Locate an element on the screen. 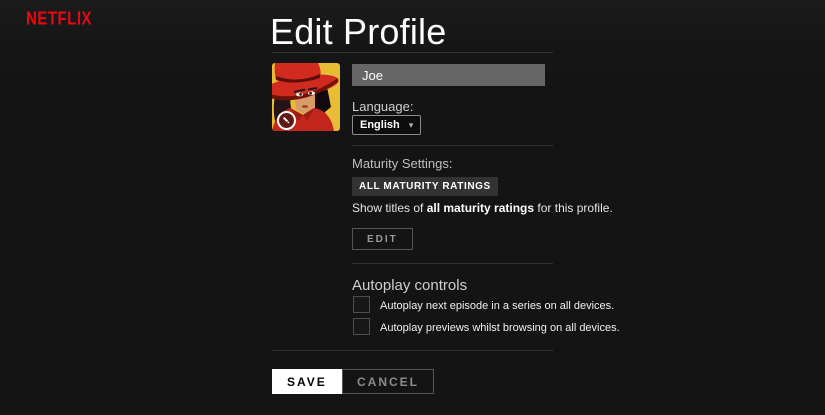 Image resolution: width=825 pixels, height=415 pixels. profile-avatar is located at coordinates (306, 97).